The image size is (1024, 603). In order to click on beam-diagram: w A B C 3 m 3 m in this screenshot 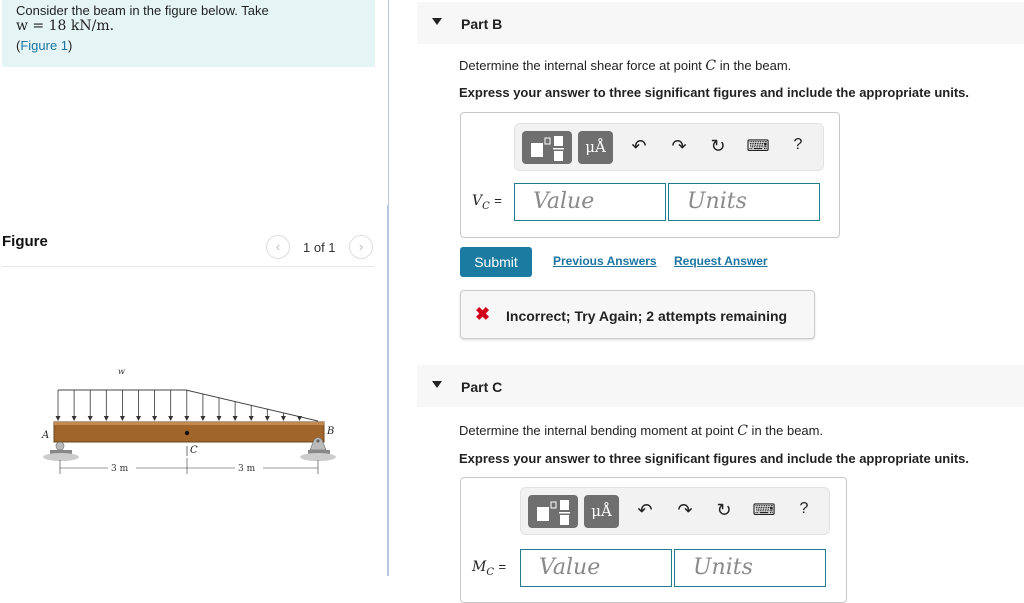, I will do `click(188, 420)`.